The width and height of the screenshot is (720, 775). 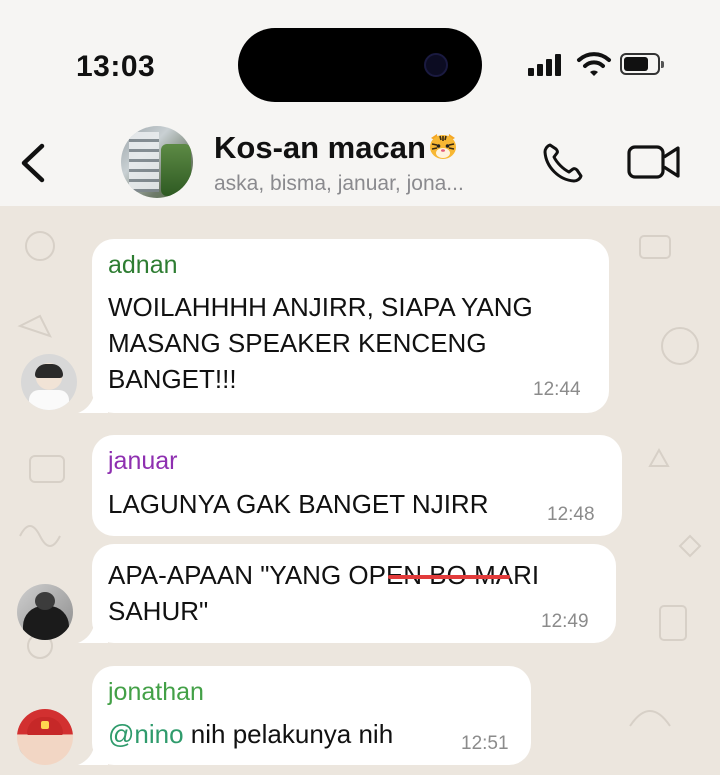 What do you see at coordinates (298, 504) in the screenshot?
I see `message-text: LAGUNYA GAK BANGET NJIRR` at bounding box center [298, 504].